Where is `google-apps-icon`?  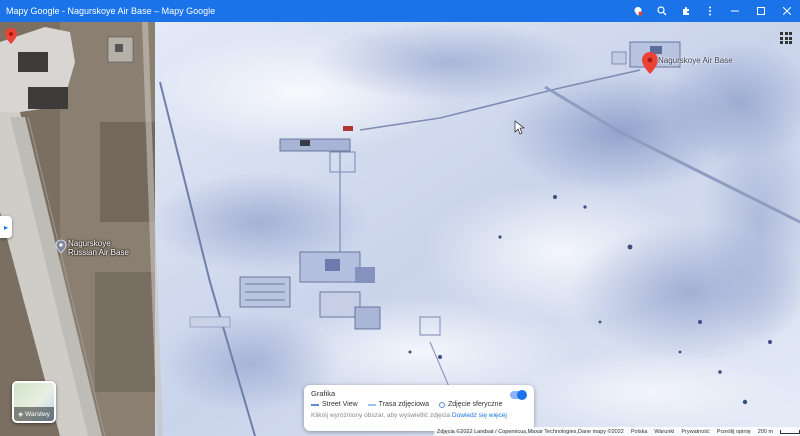
google-apps-icon is located at coordinates (786, 38).